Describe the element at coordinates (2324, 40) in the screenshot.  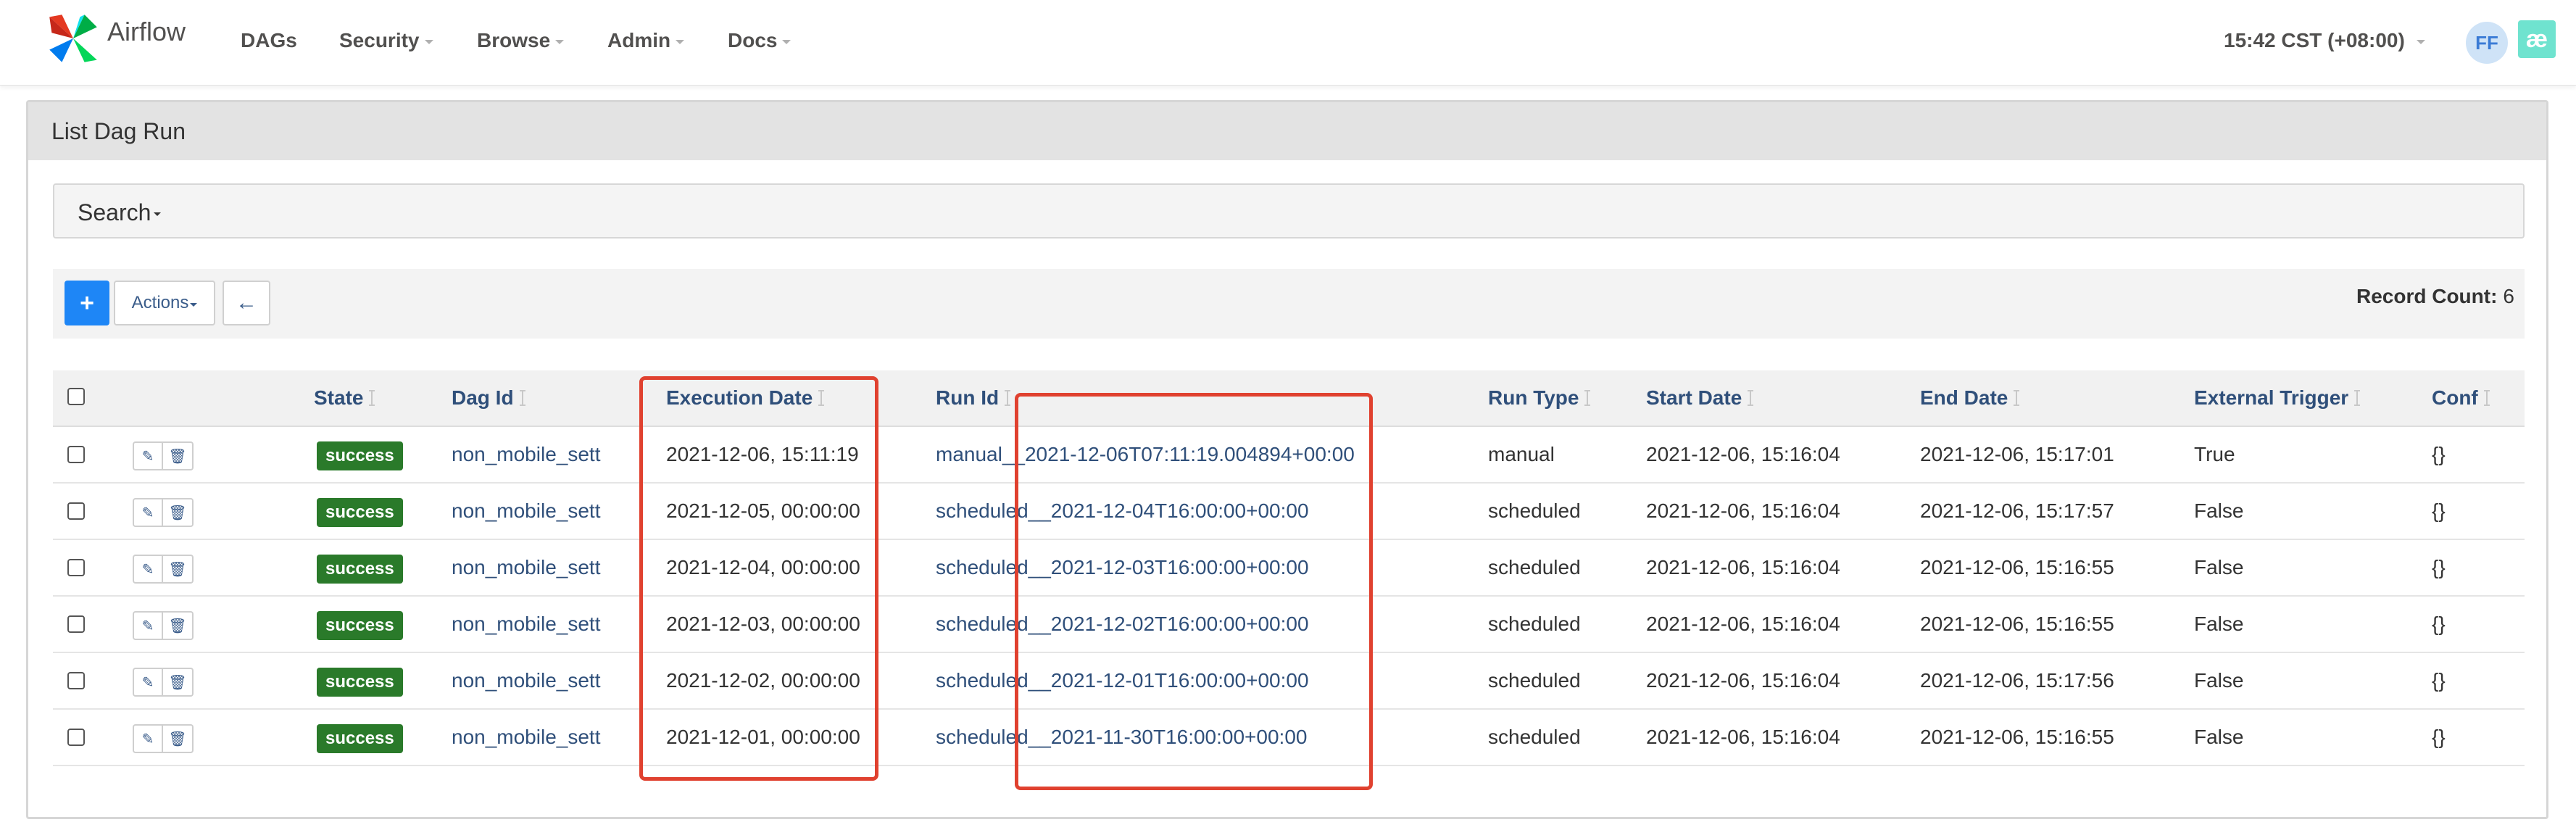
I see `timezone-clock: 15:42 CST (+08:00)` at that location.